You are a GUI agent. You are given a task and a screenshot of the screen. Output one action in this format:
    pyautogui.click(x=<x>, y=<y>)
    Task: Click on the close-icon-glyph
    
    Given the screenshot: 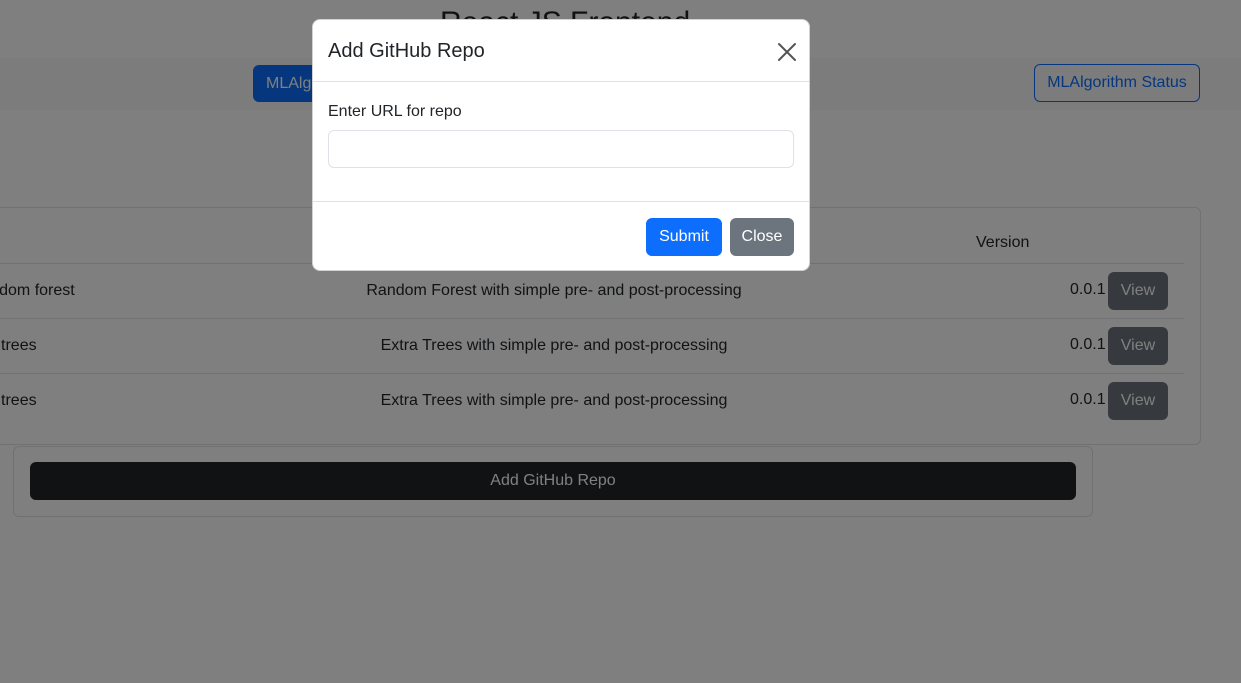 What is the action you would take?
    pyautogui.click(x=787, y=52)
    